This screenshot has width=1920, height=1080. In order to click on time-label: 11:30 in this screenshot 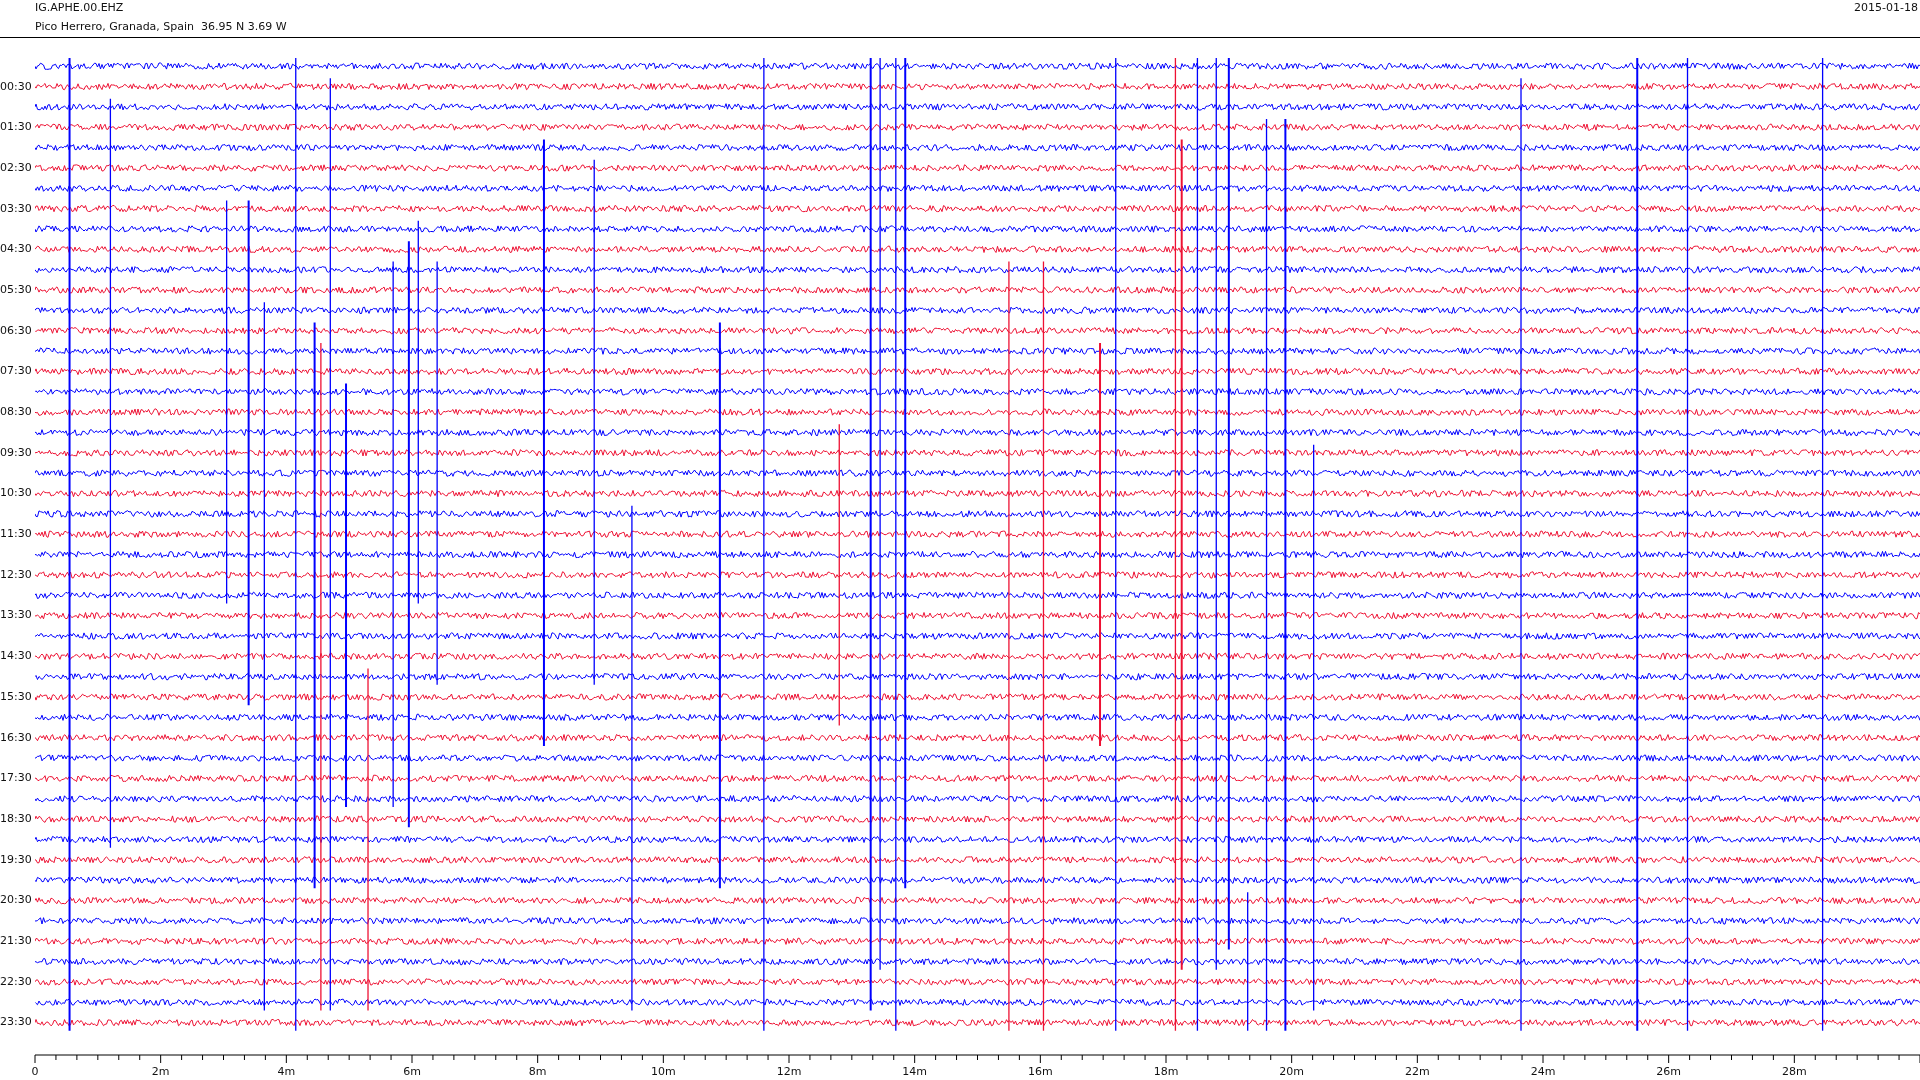, I will do `click(16, 534)`.